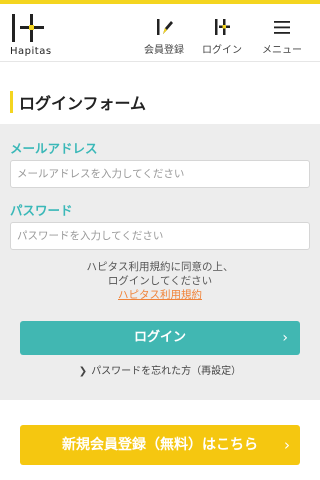 This screenshot has height=480, width=320. What do you see at coordinates (11, 102) in the screenshot?
I see `title-accent-bar` at bounding box center [11, 102].